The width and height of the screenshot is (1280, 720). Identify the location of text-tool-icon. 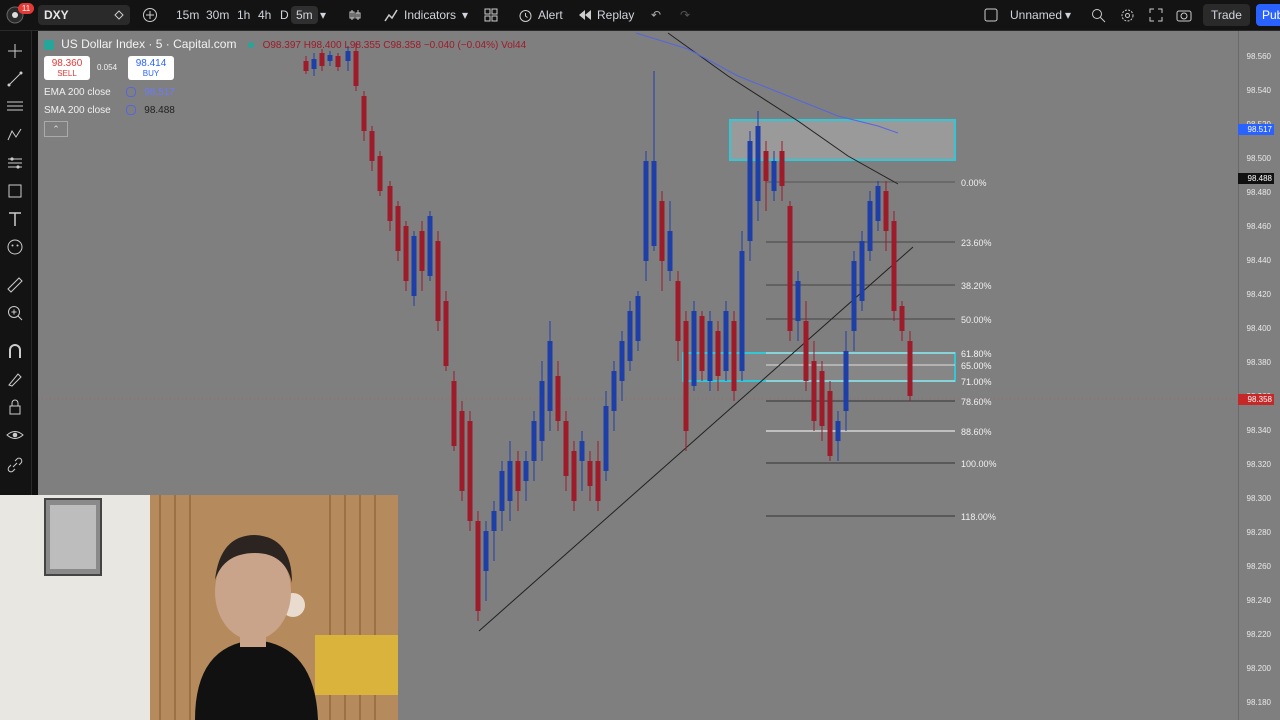
(15, 219).